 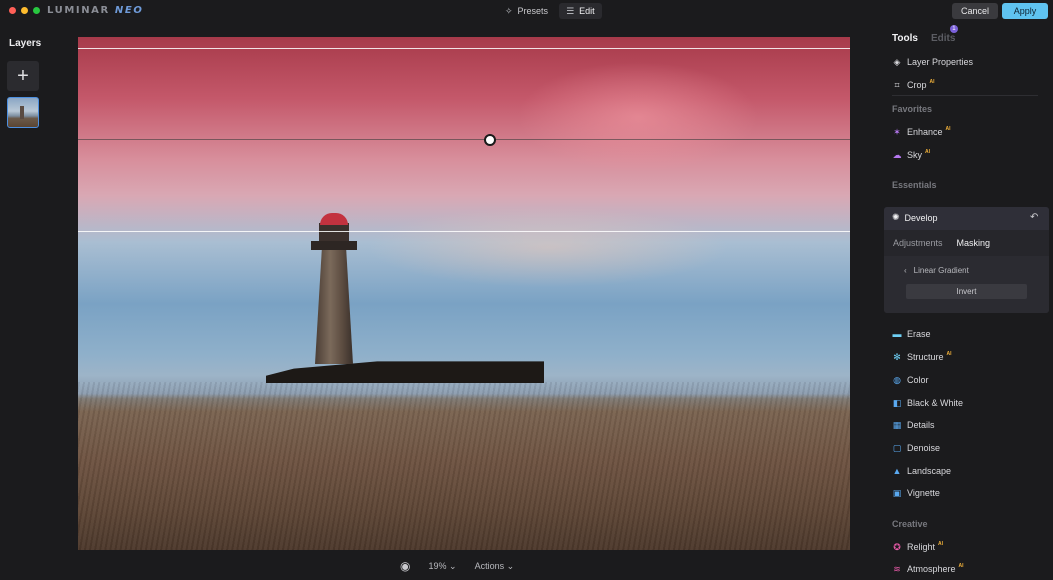 I want to click on layers-title: Layers, so click(x=25, y=43).